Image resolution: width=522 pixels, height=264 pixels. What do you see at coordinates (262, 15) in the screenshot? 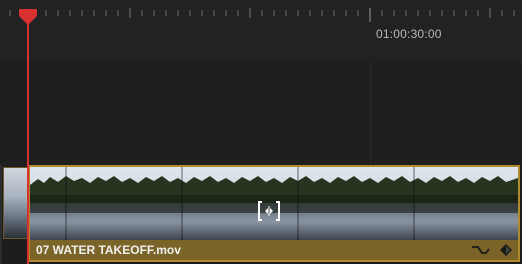
I see `ruler-ticks` at bounding box center [262, 15].